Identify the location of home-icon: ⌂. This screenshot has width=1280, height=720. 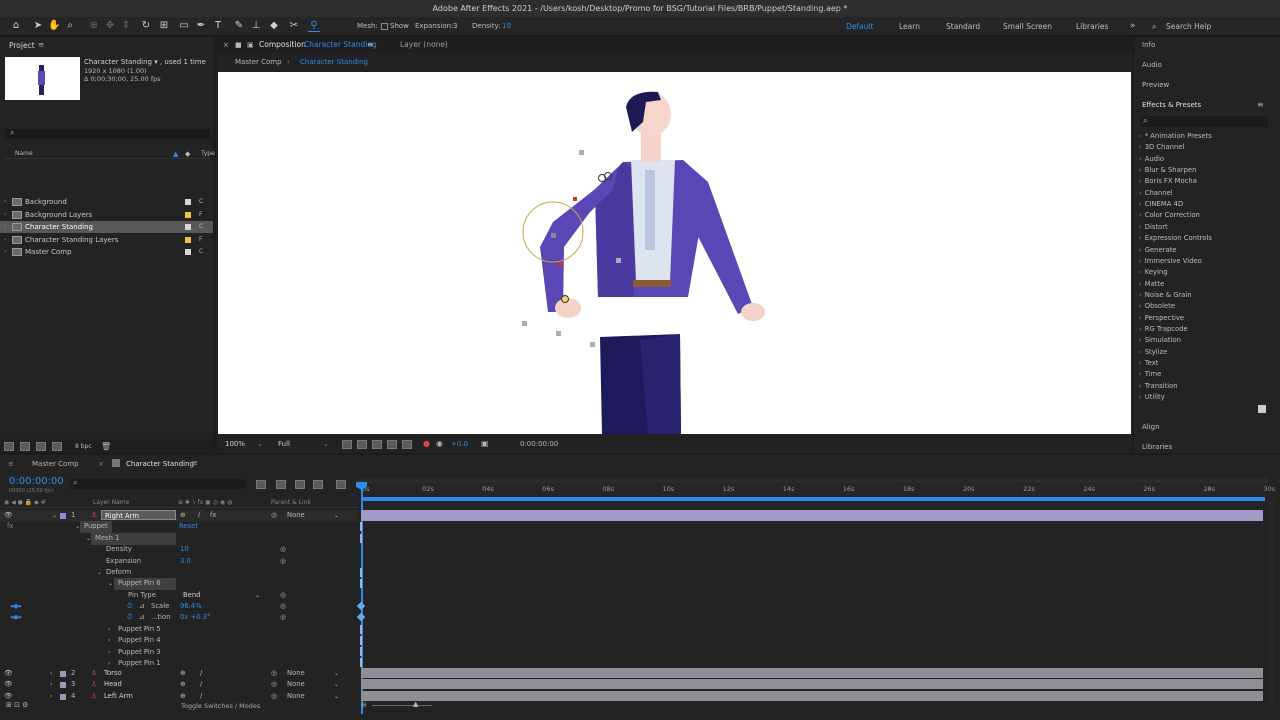
(16, 26).